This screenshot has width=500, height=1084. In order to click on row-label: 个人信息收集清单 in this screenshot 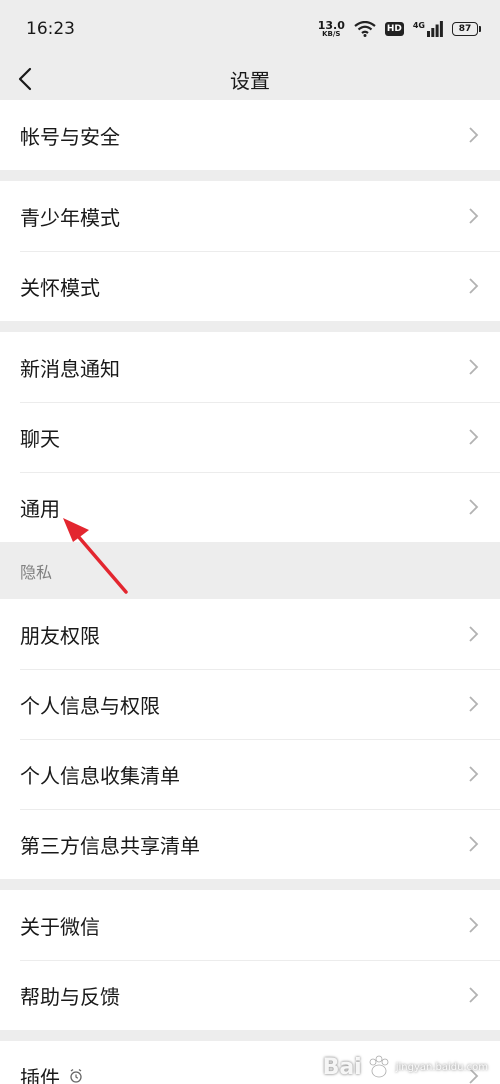, I will do `click(100, 775)`.